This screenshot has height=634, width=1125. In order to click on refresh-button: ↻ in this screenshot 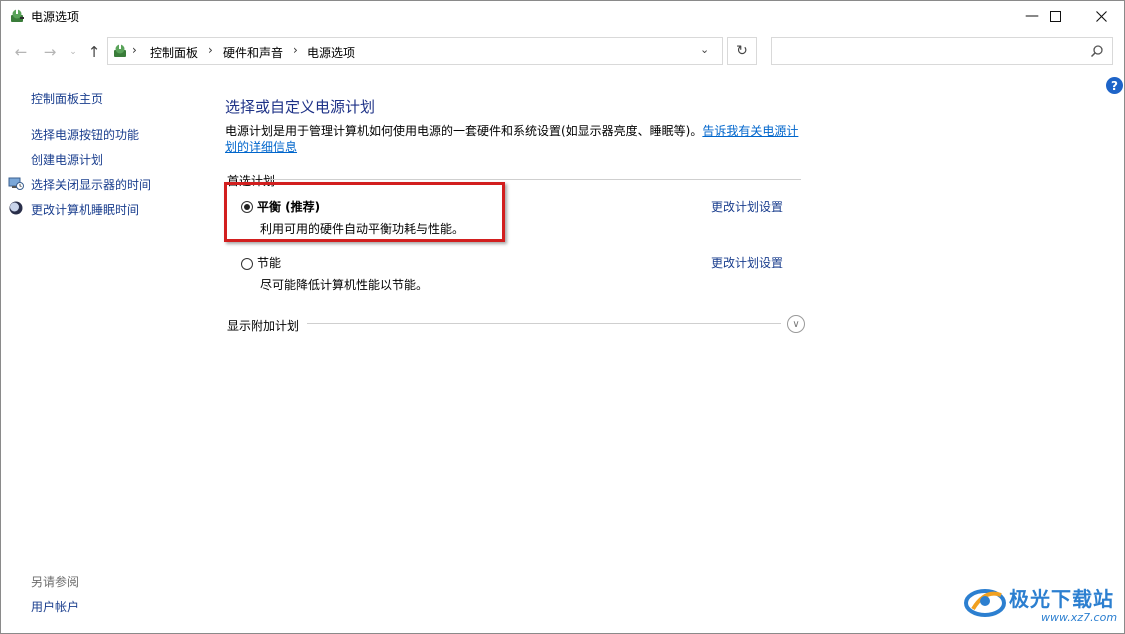, I will do `click(742, 51)`.